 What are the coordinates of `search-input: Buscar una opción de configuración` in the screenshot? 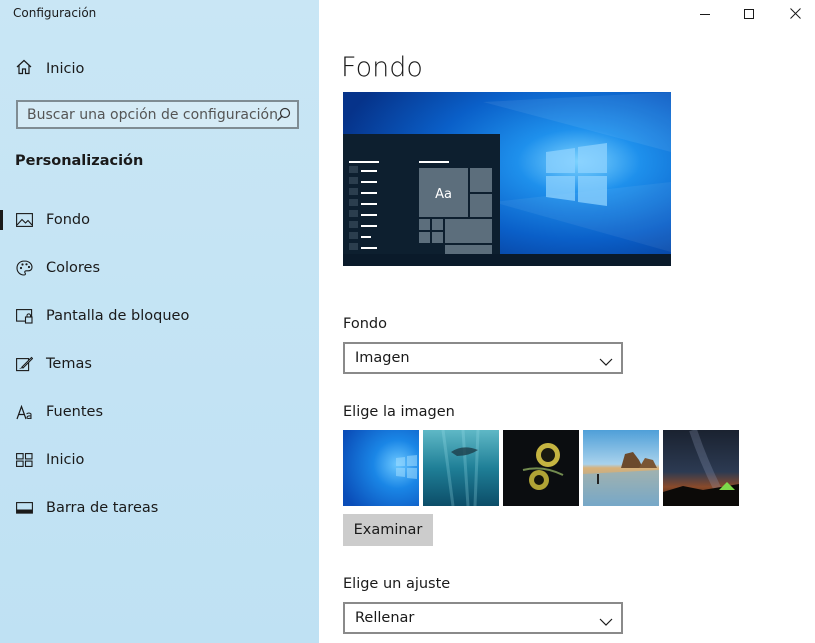 It's located at (157, 114).